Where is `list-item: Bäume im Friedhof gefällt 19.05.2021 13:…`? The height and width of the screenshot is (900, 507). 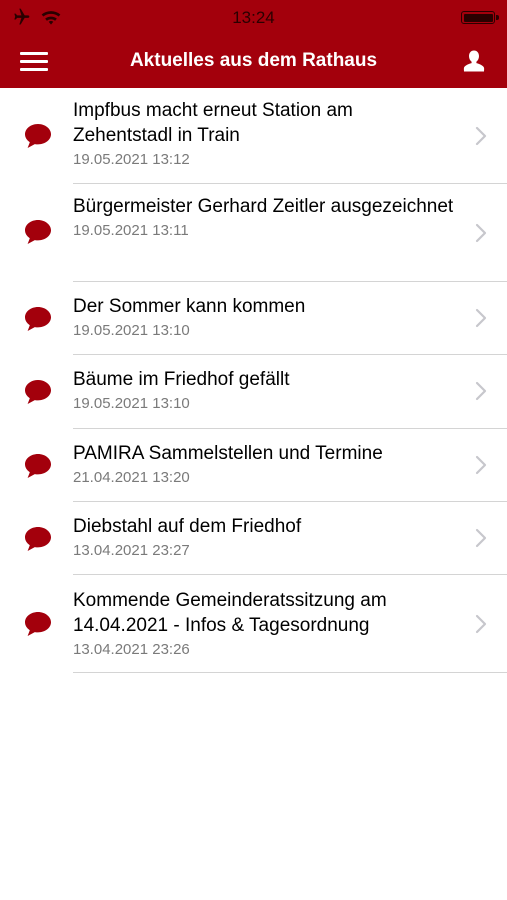
list-item: Bäume im Friedhof gefällt 19.05.2021 13:… is located at coordinates (253, 392).